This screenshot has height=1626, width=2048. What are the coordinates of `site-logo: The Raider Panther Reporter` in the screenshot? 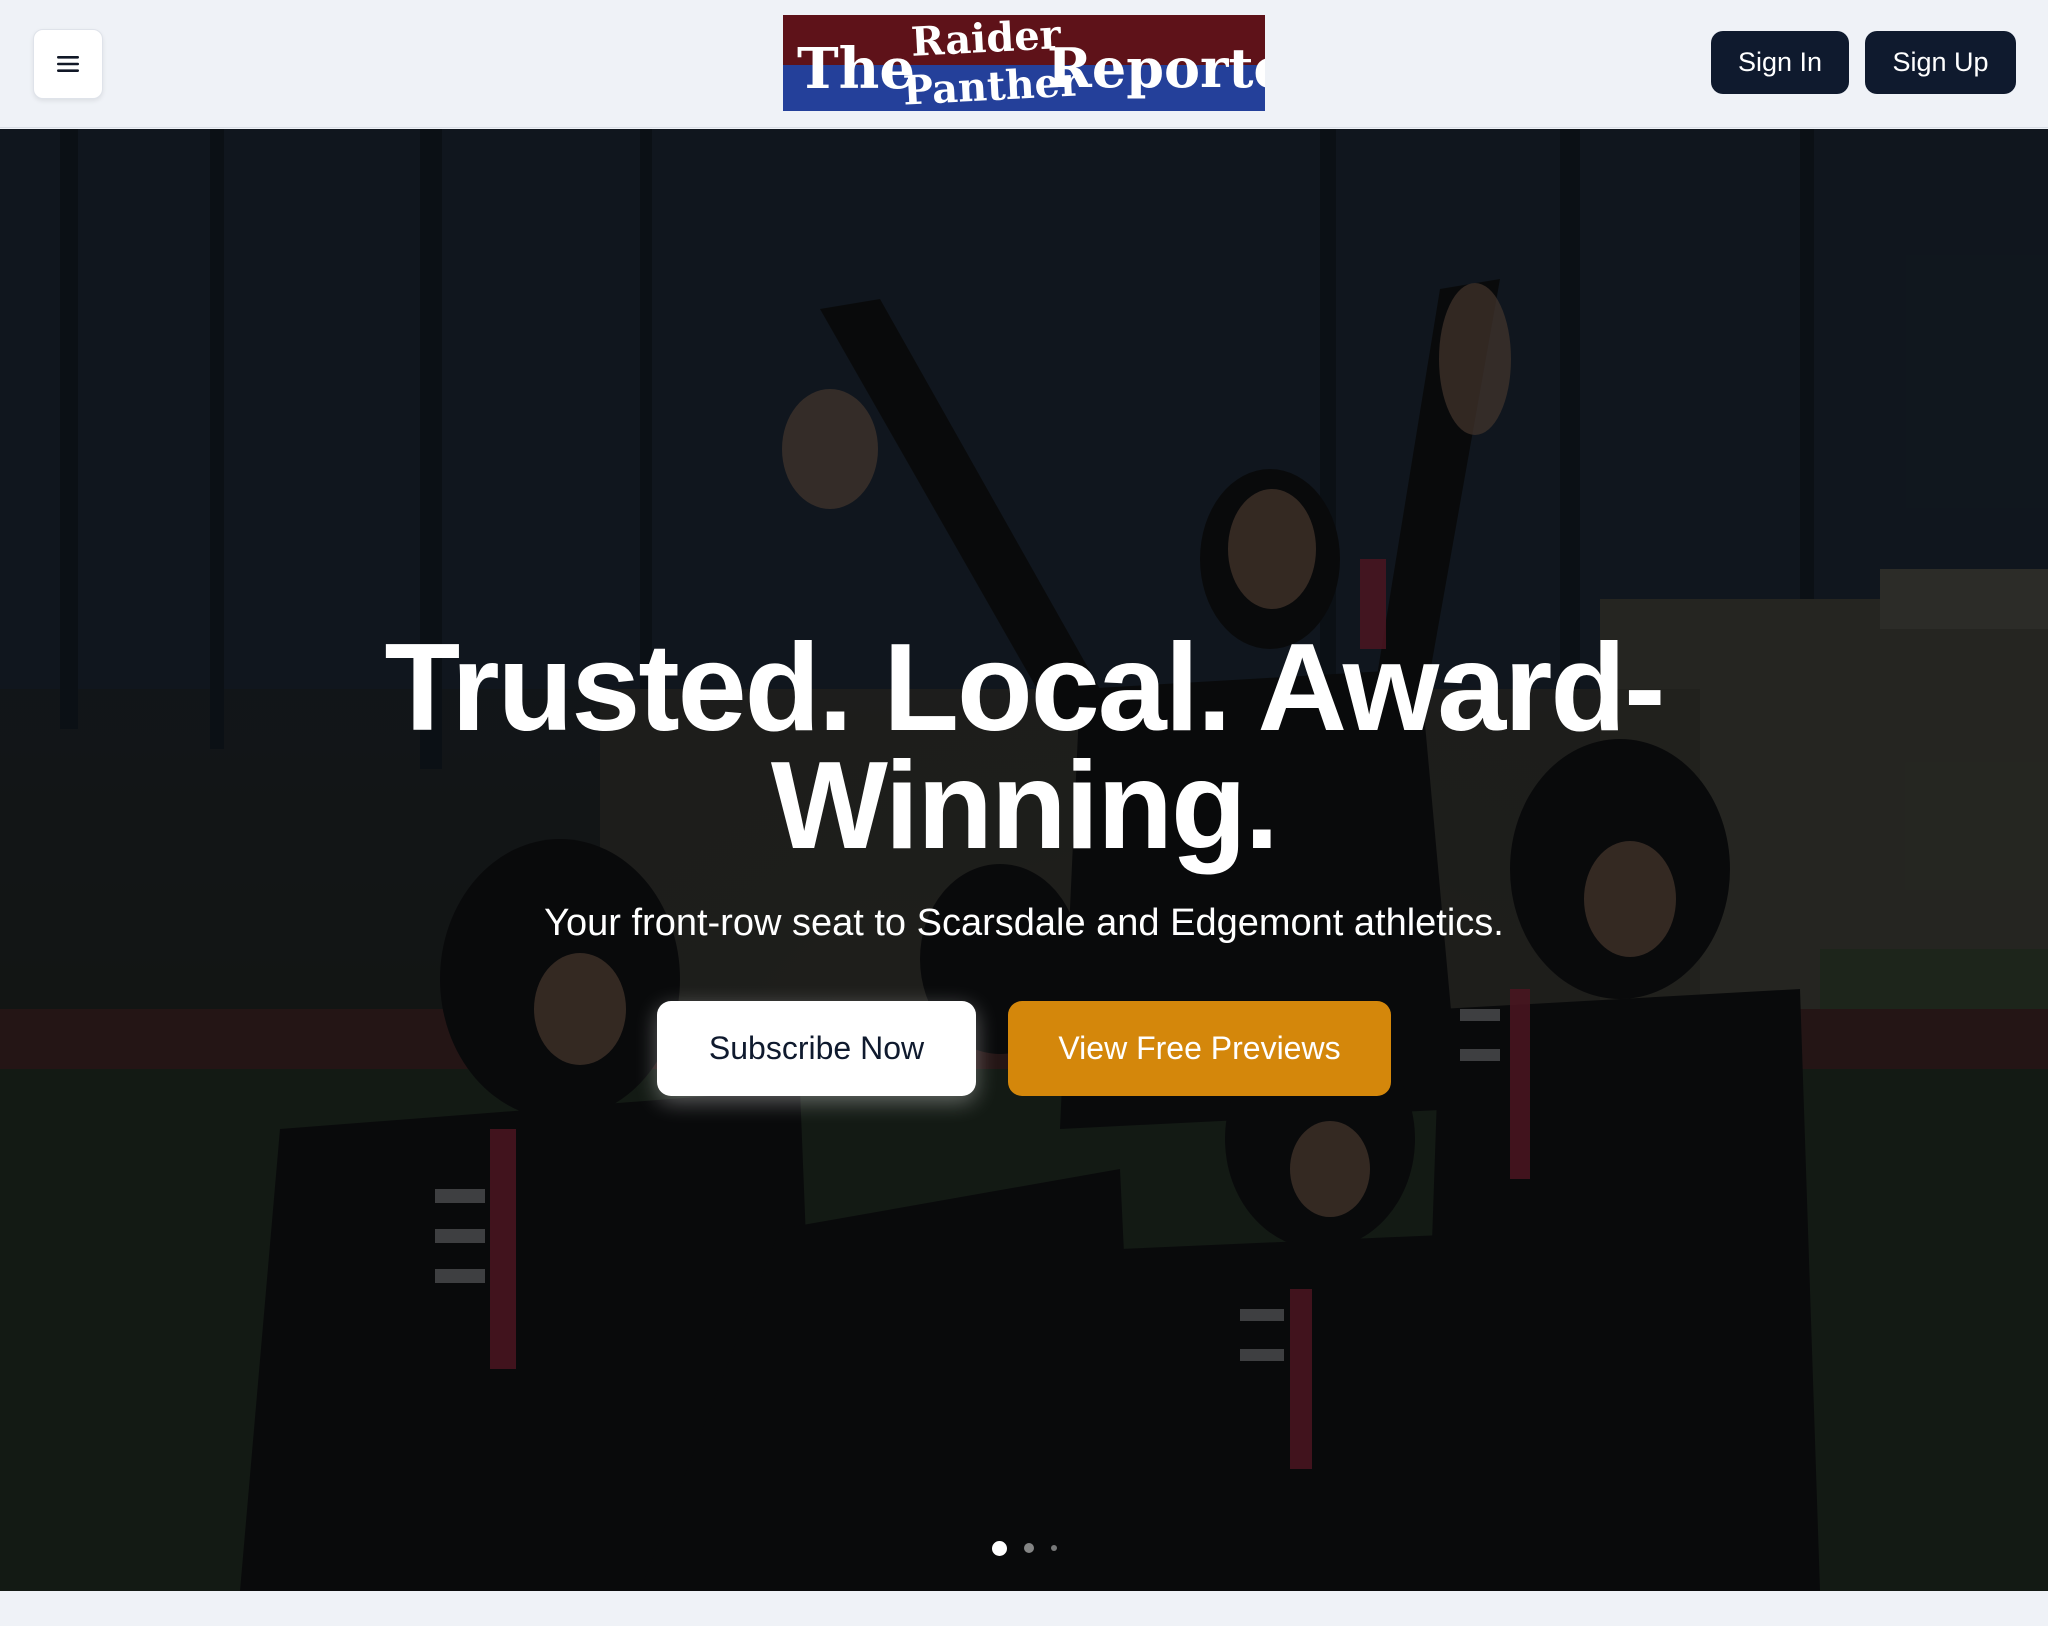 It's located at (1024, 63).